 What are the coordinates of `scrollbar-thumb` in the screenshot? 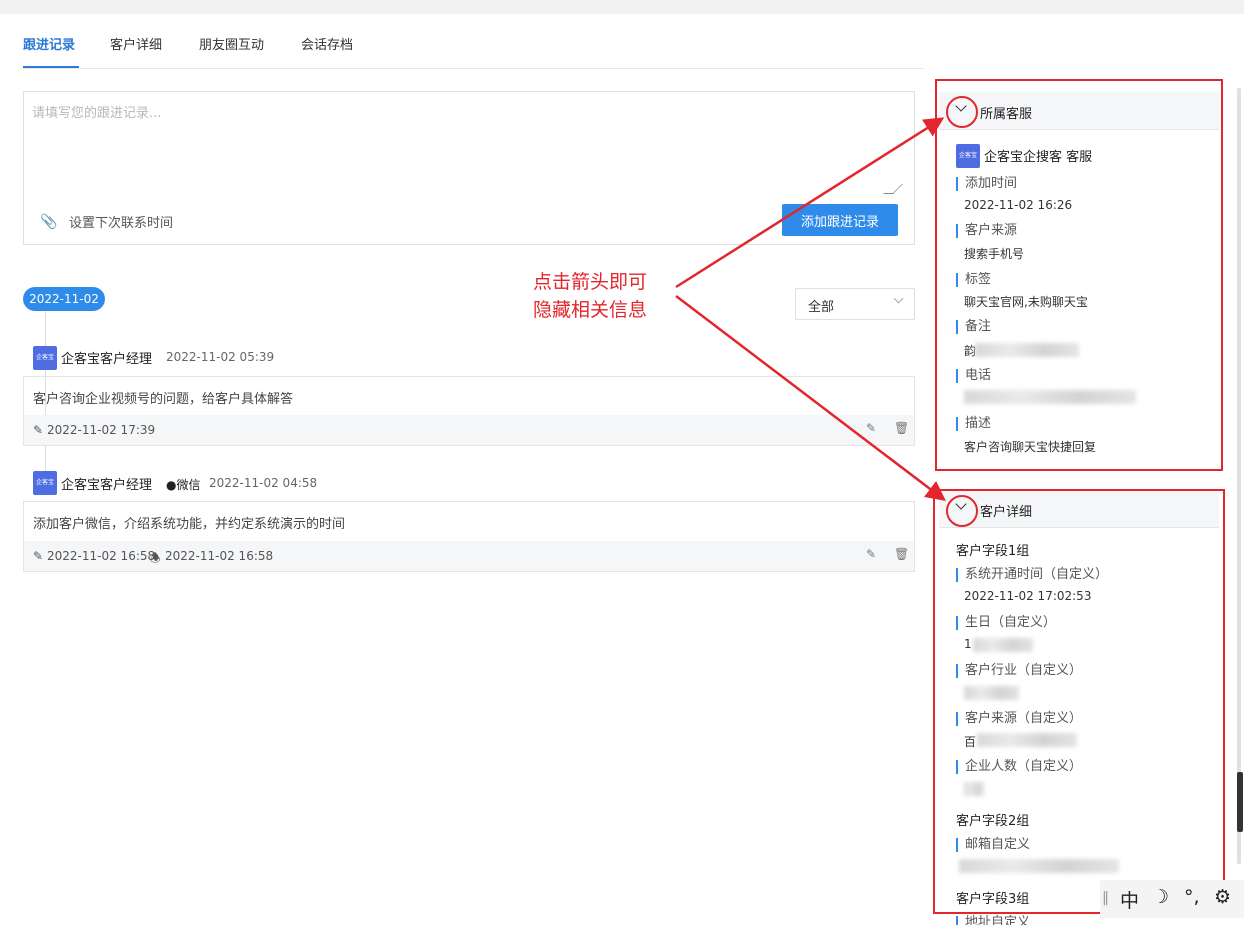 It's located at (1240, 802).